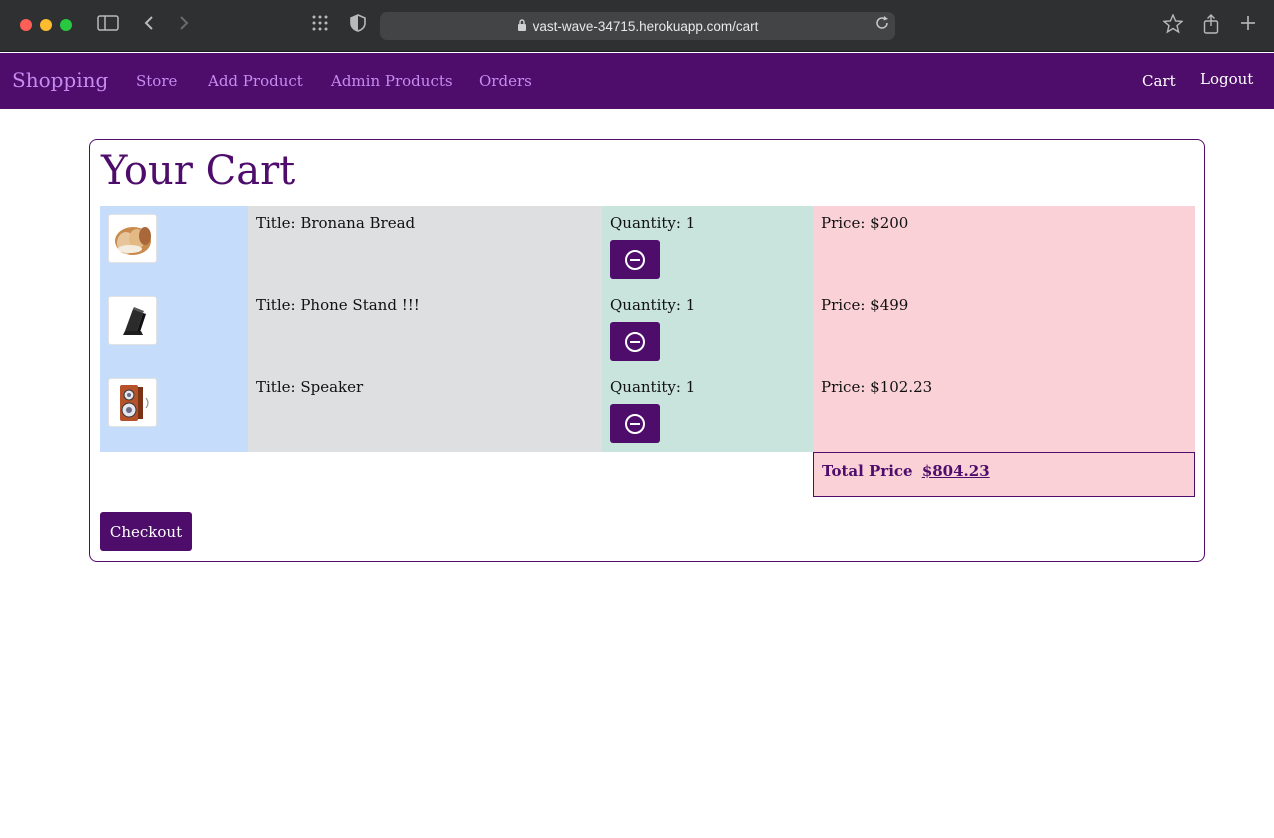  What do you see at coordinates (645, 26) in the screenshot?
I see `url-text: vast-wave-34715.herokuapp.com/cart` at bounding box center [645, 26].